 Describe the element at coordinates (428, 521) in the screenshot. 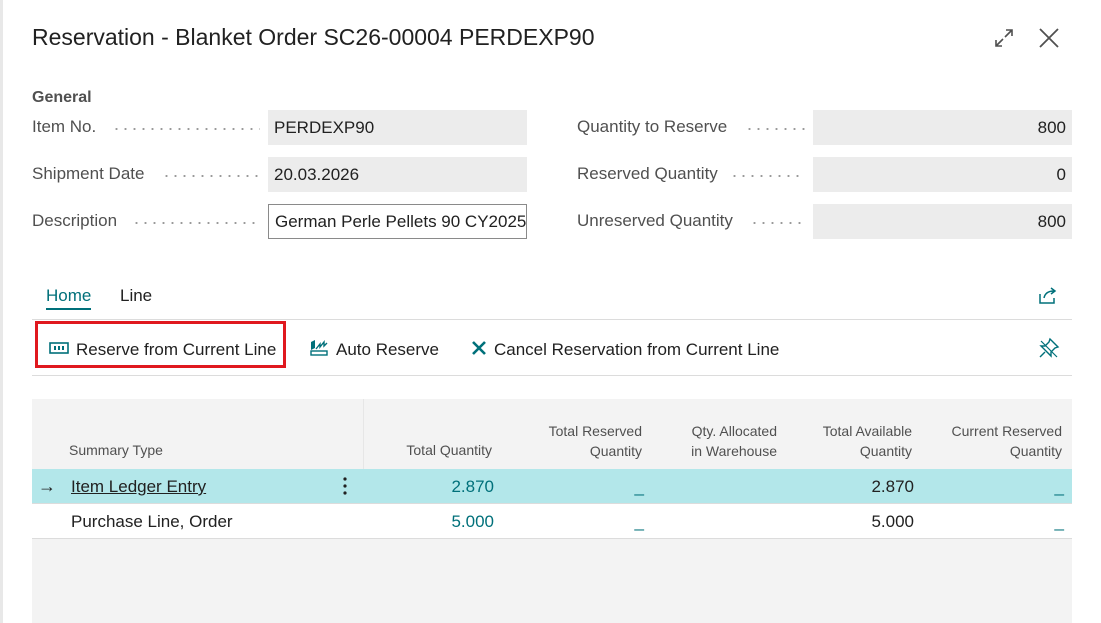

I see `total-quantity-value: 5.000` at that location.